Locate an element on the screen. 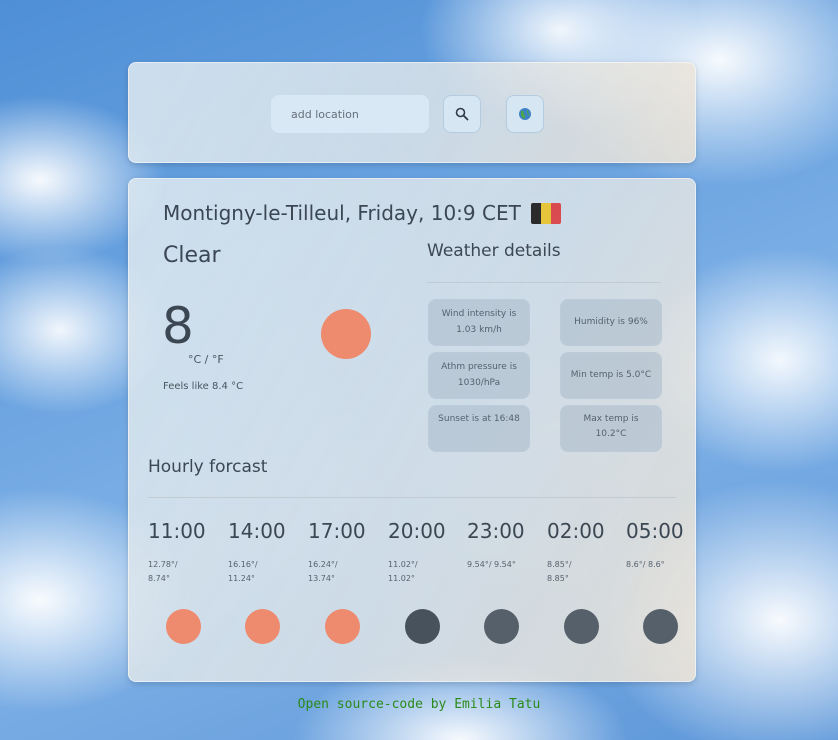  sunset-box: Sunset is at 16:48 is located at coordinates (479, 428).